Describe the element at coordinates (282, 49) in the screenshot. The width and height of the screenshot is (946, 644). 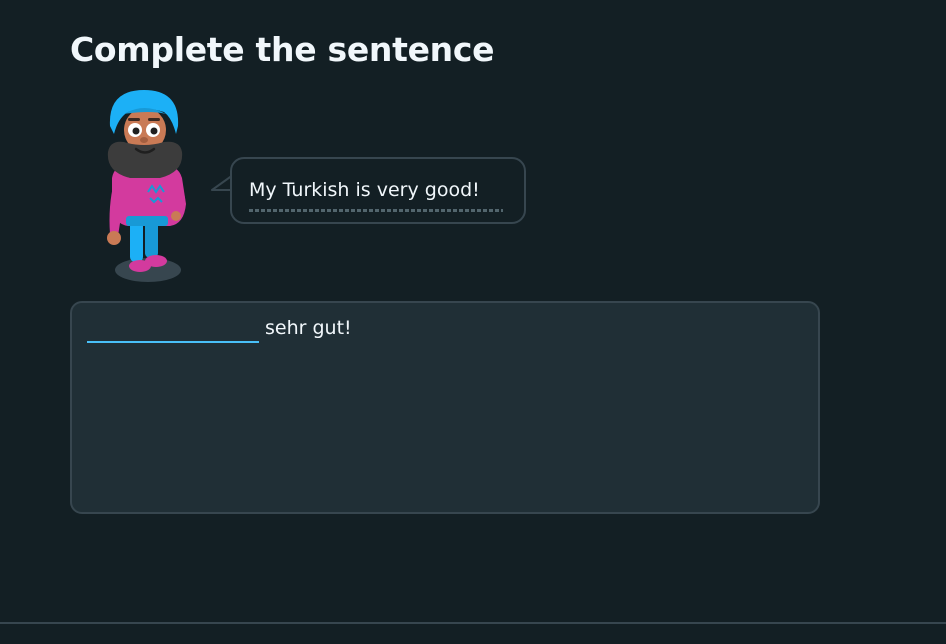
I see `page-title: Complete the sentence` at that location.